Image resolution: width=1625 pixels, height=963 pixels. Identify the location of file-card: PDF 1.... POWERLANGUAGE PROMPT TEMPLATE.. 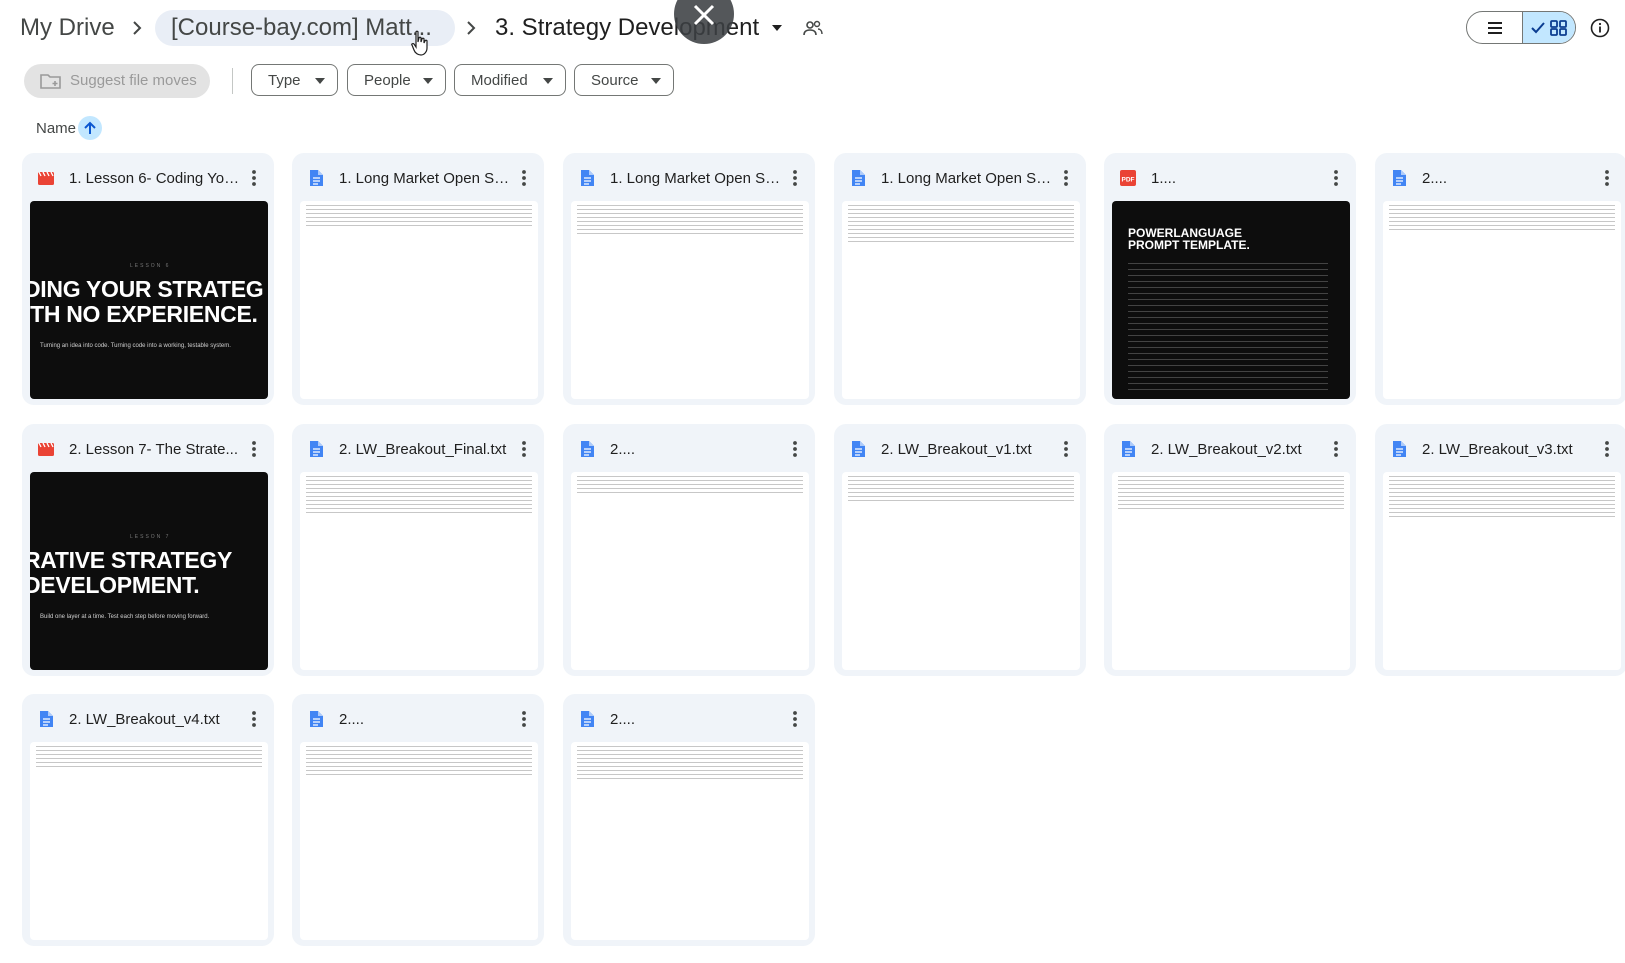
(1230, 279).